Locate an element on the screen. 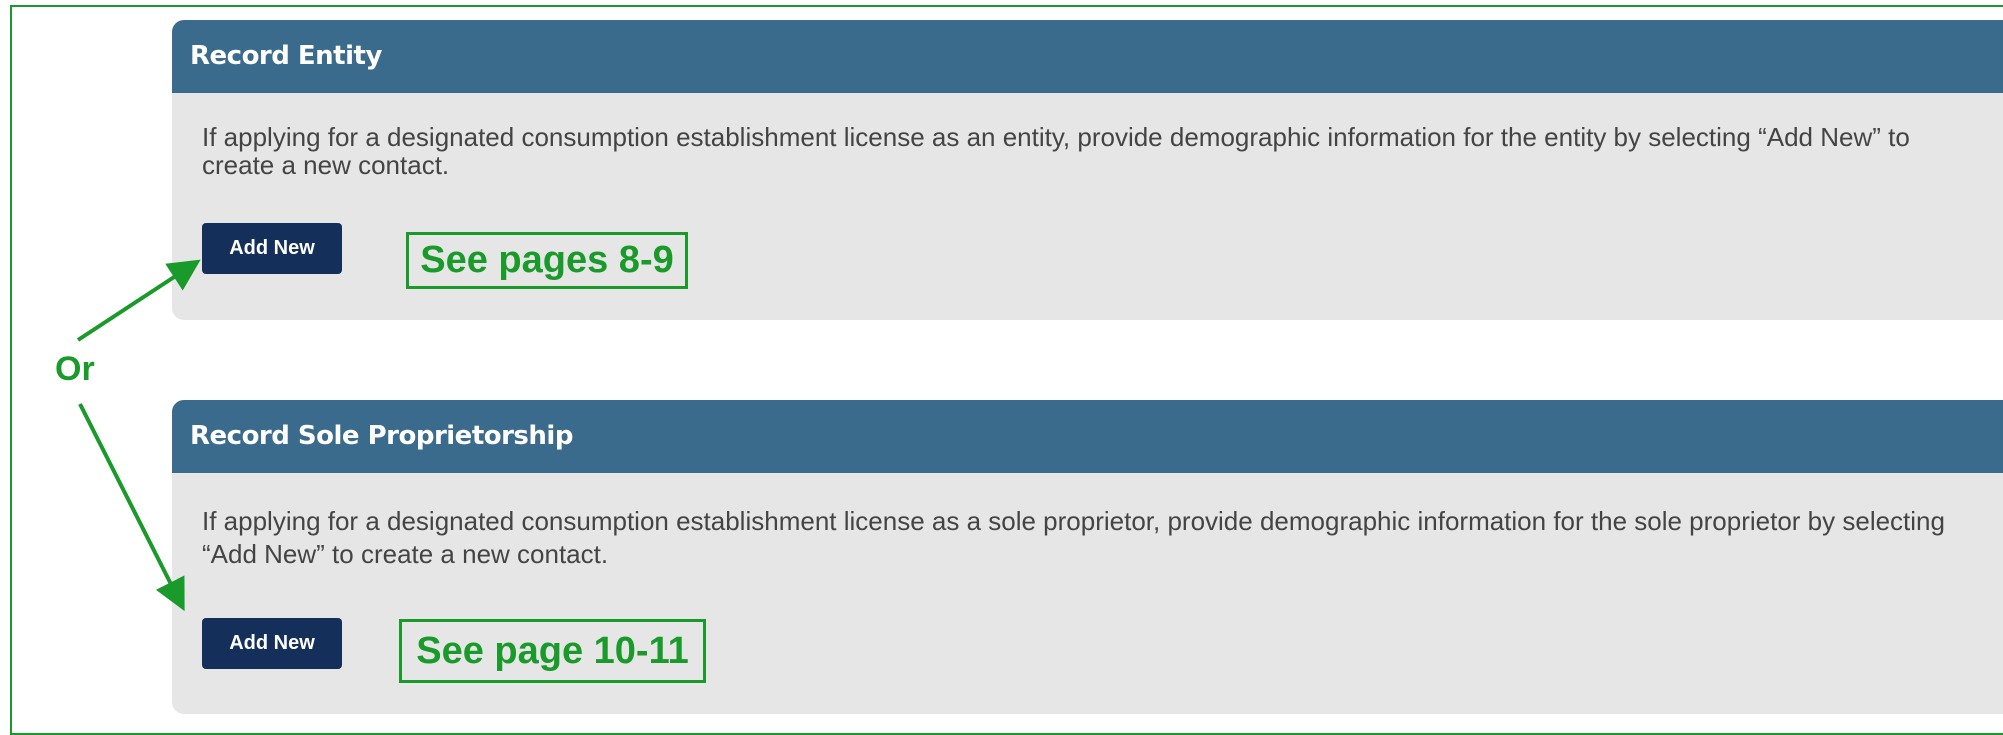  annotation-arrows is located at coordinates (138, 435).